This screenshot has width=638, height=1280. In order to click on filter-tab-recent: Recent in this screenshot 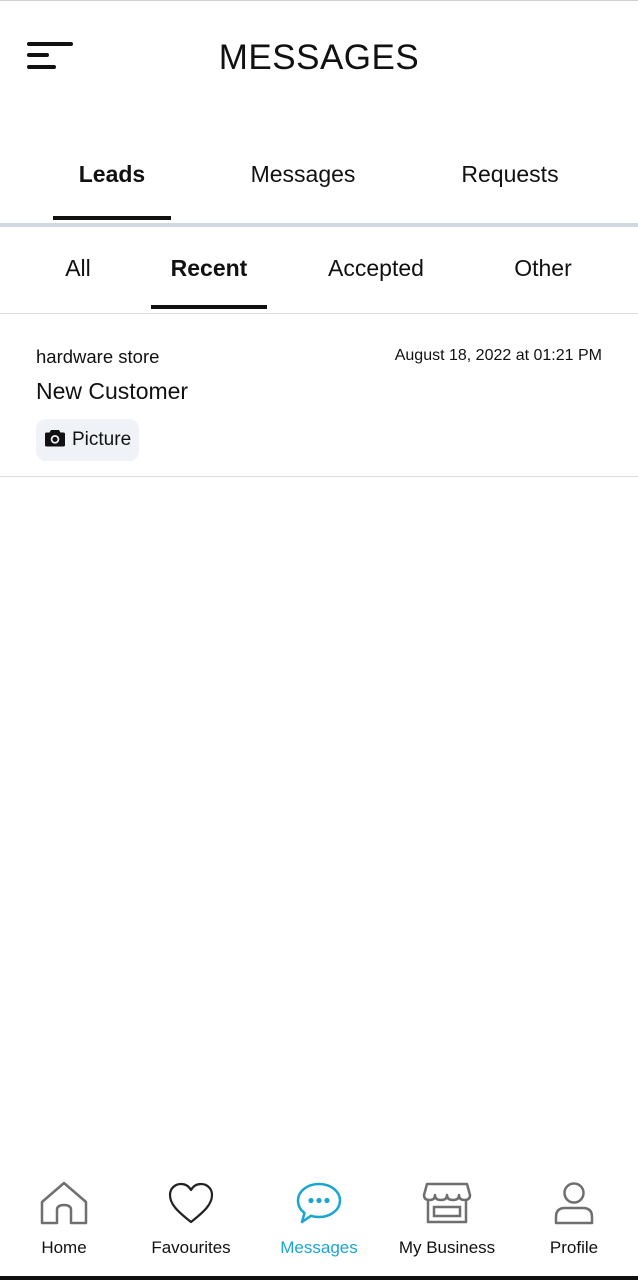, I will do `click(209, 268)`.